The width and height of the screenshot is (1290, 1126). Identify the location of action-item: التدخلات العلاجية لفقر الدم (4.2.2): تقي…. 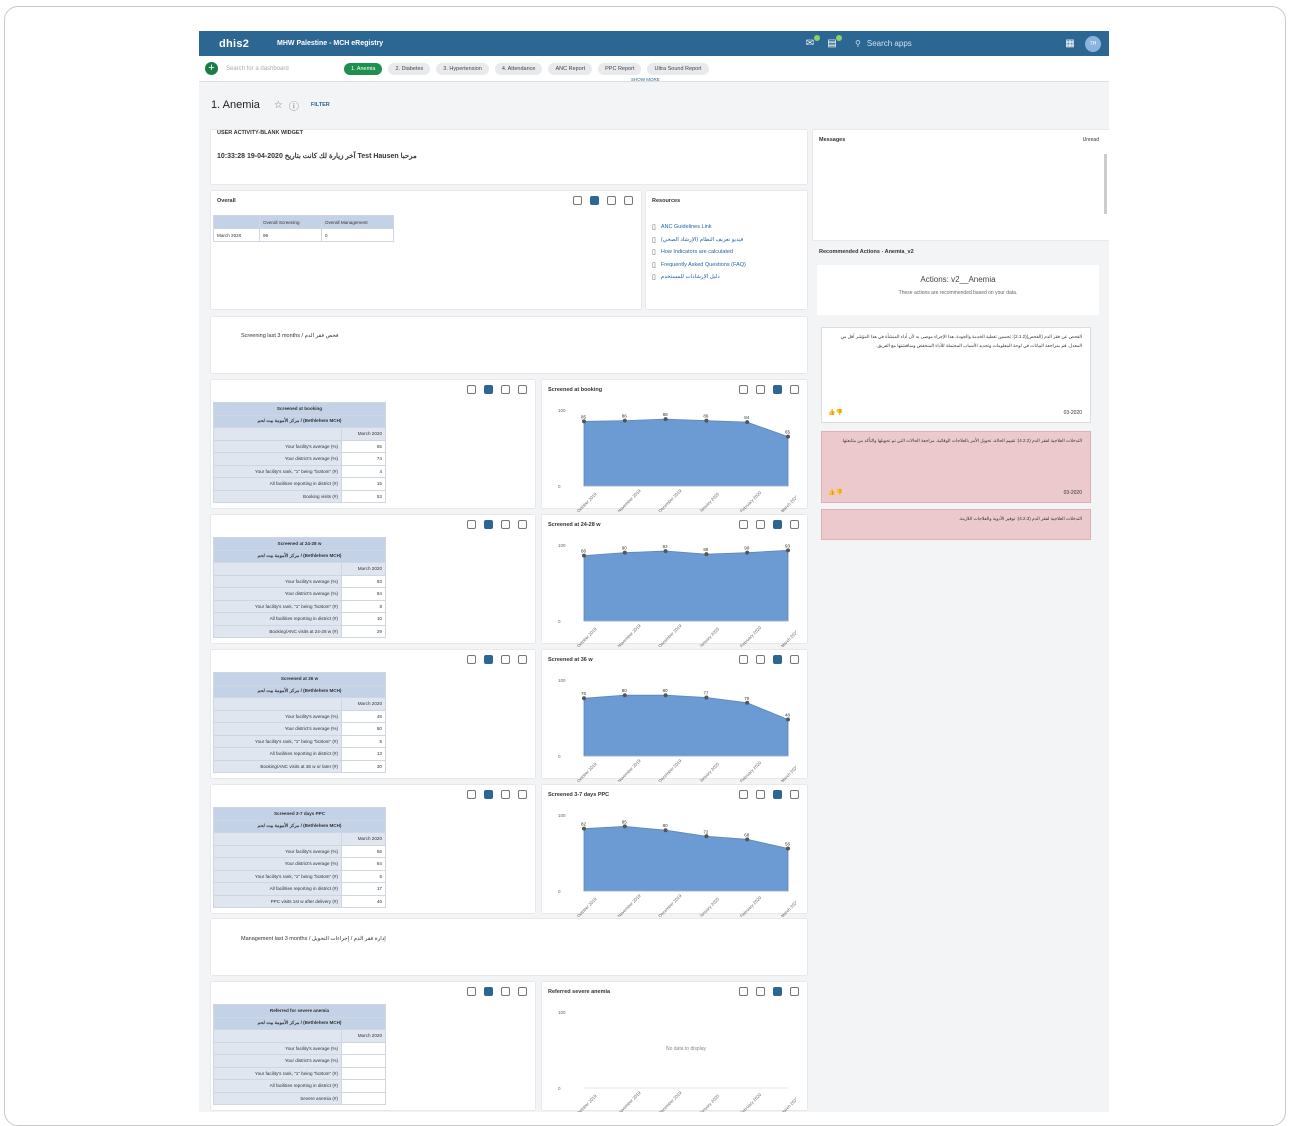
(956, 467).